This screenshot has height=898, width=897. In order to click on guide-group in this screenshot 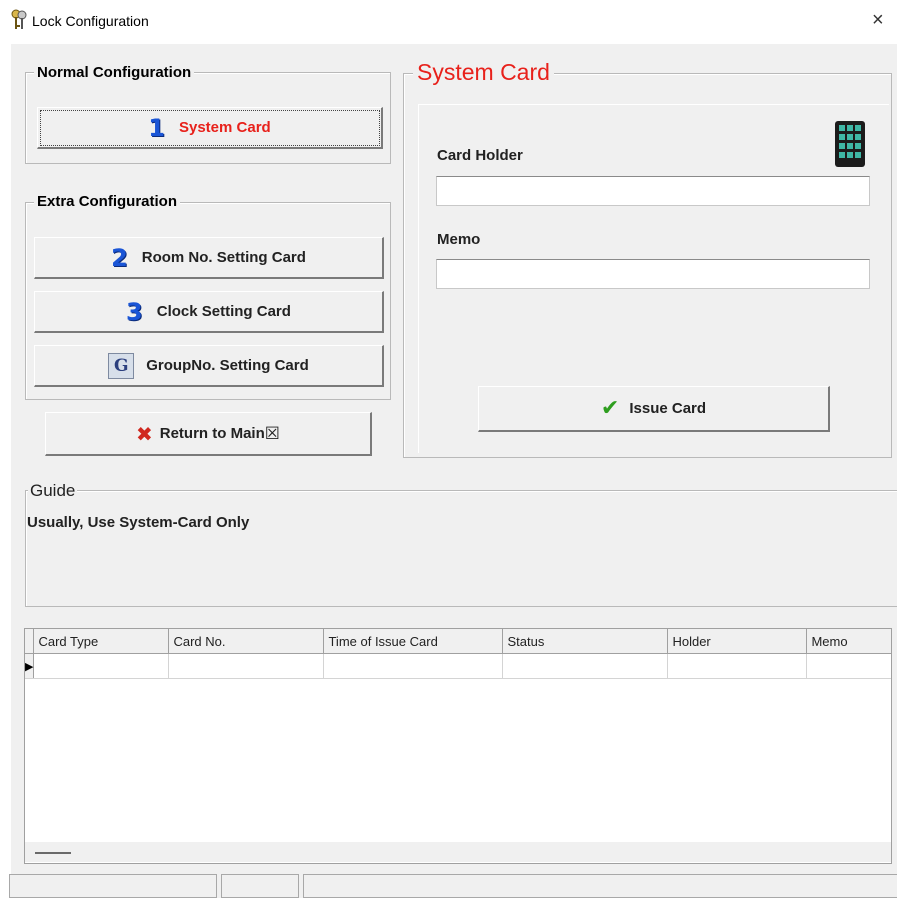, I will do `click(461, 548)`.